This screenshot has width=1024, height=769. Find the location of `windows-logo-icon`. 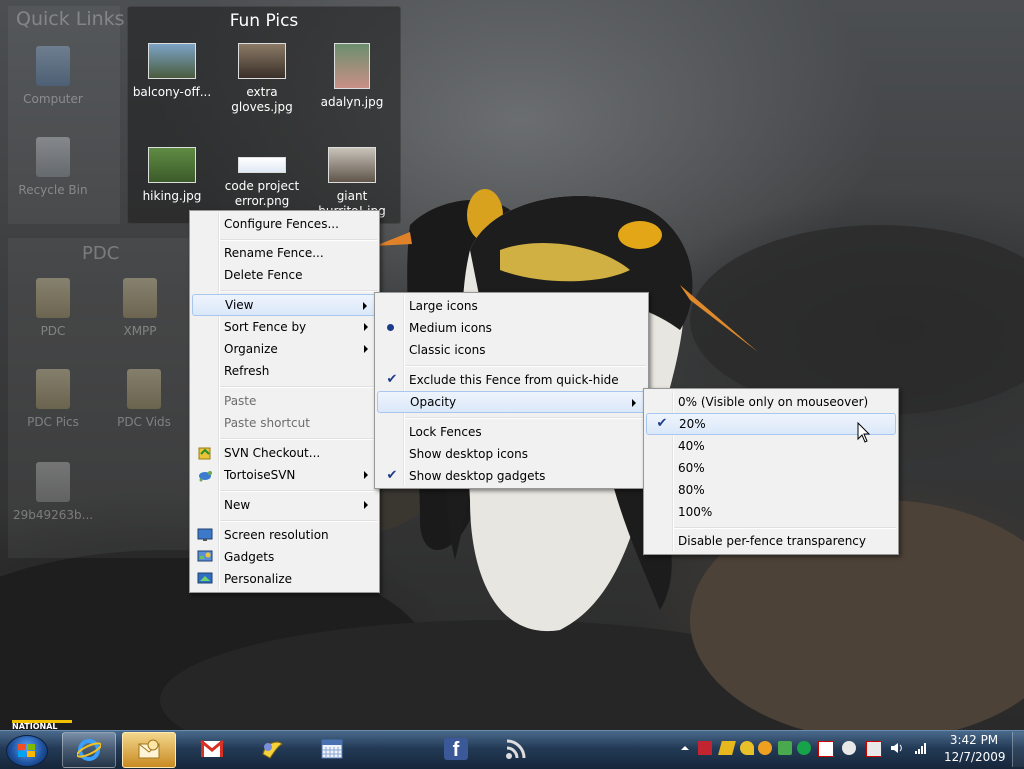

windows-logo-icon is located at coordinates (26, 750).